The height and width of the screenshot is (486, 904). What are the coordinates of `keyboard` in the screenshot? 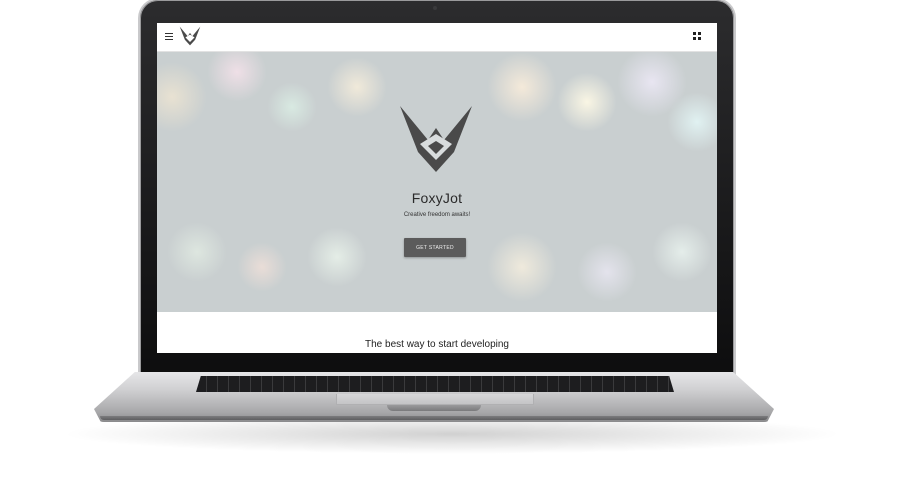 It's located at (435, 384).